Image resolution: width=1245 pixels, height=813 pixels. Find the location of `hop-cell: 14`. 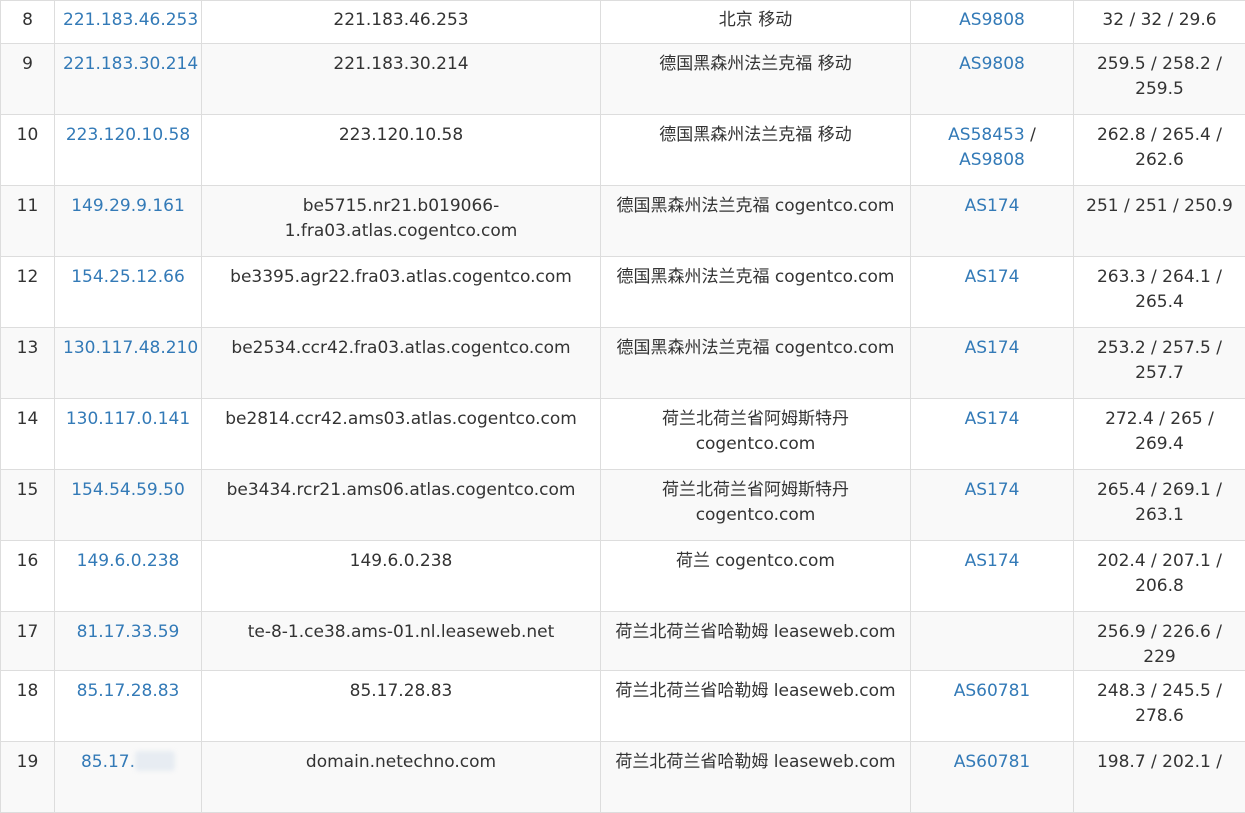

hop-cell: 14 is located at coordinates (28, 434).